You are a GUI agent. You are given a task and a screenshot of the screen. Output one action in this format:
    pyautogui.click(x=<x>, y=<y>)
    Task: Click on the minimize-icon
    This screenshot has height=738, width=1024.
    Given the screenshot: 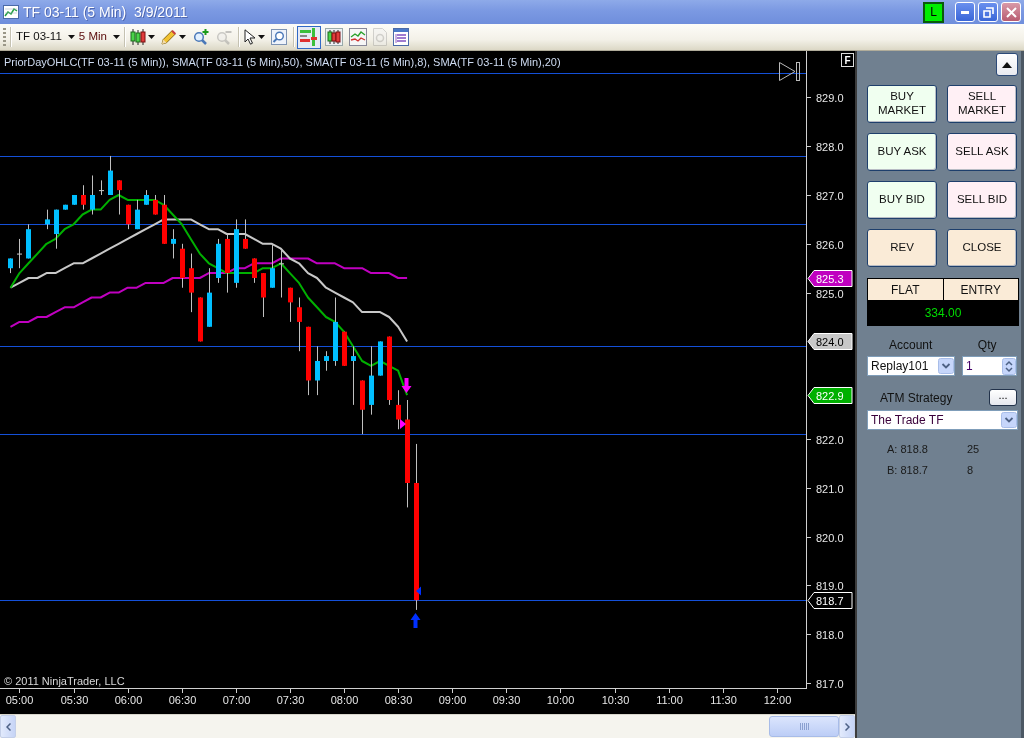 What is the action you would take?
    pyautogui.click(x=965, y=12)
    